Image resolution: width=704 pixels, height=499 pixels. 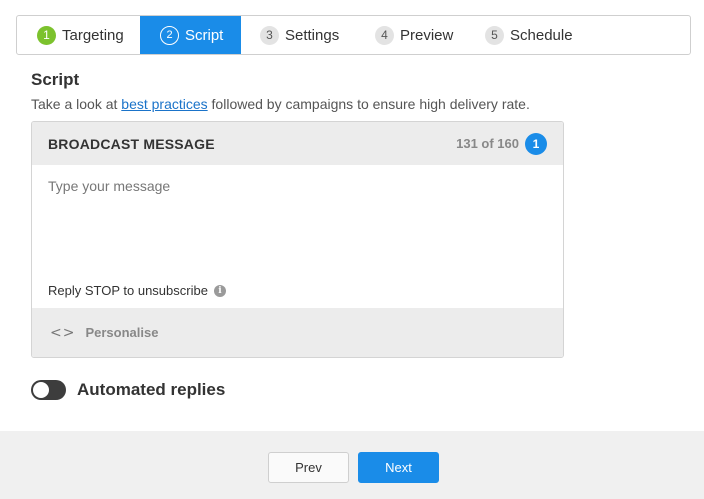 What do you see at coordinates (41, 390) in the screenshot?
I see `toggle-knob` at bounding box center [41, 390].